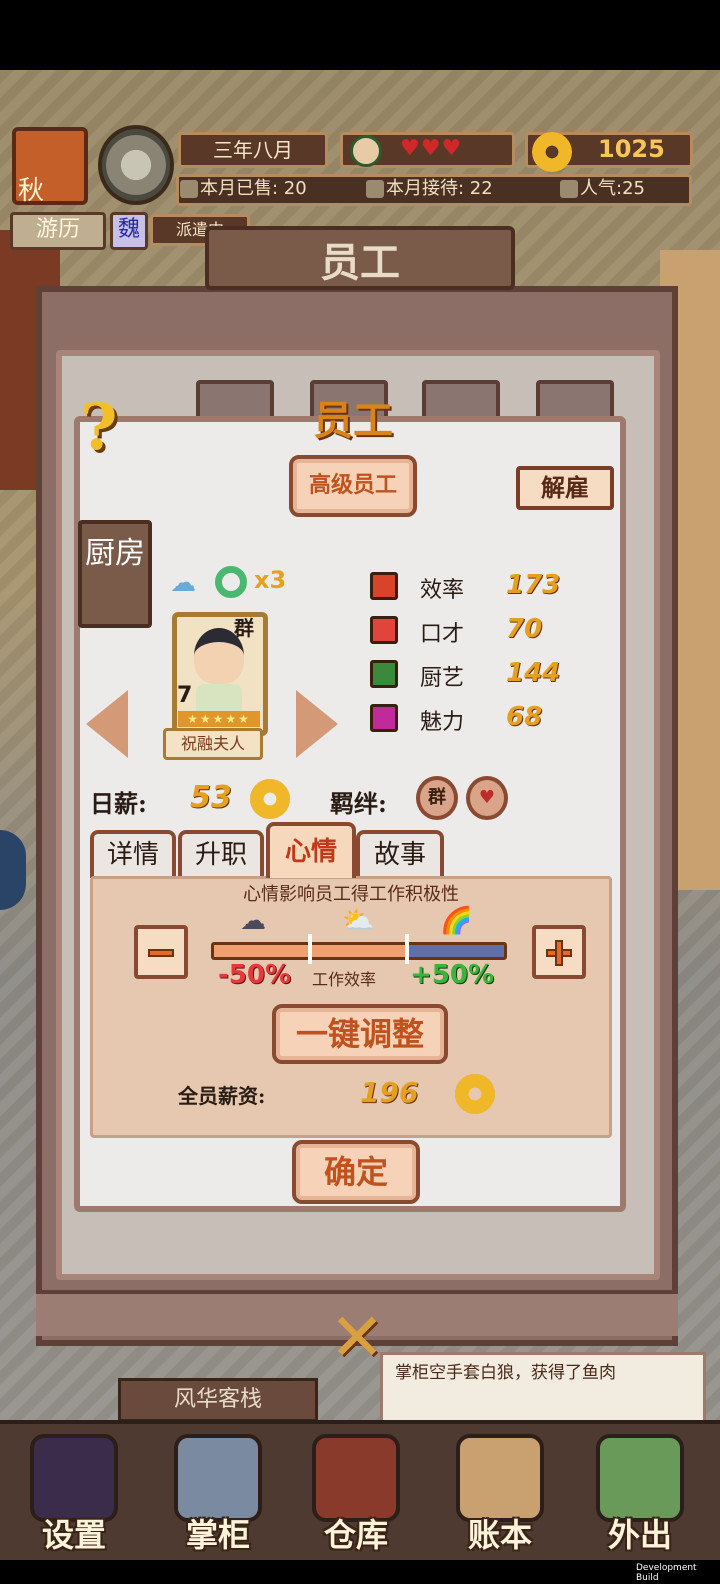 Image resolution: width=720 pixels, height=1584 pixels. What do you see at coordinates (133, 854) in the screenshot?
I see `tab-details: 详情` at bounding box center [133, 854].